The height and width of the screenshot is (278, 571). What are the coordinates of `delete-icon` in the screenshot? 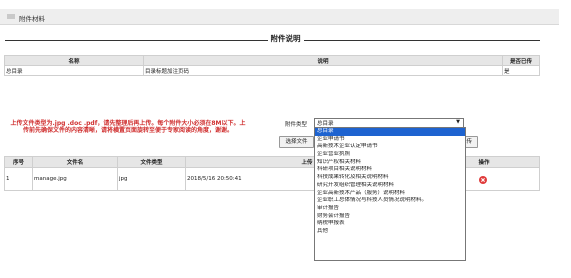 It's located at (483, 180).